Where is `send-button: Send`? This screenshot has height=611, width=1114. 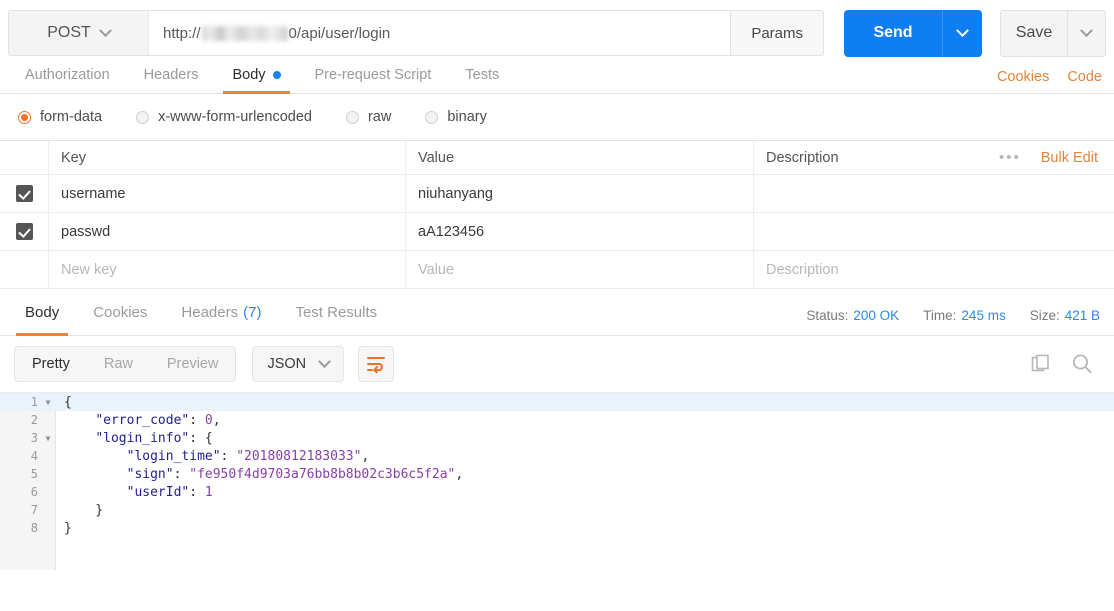
send-button: Send is located at coordinates (893, 33).